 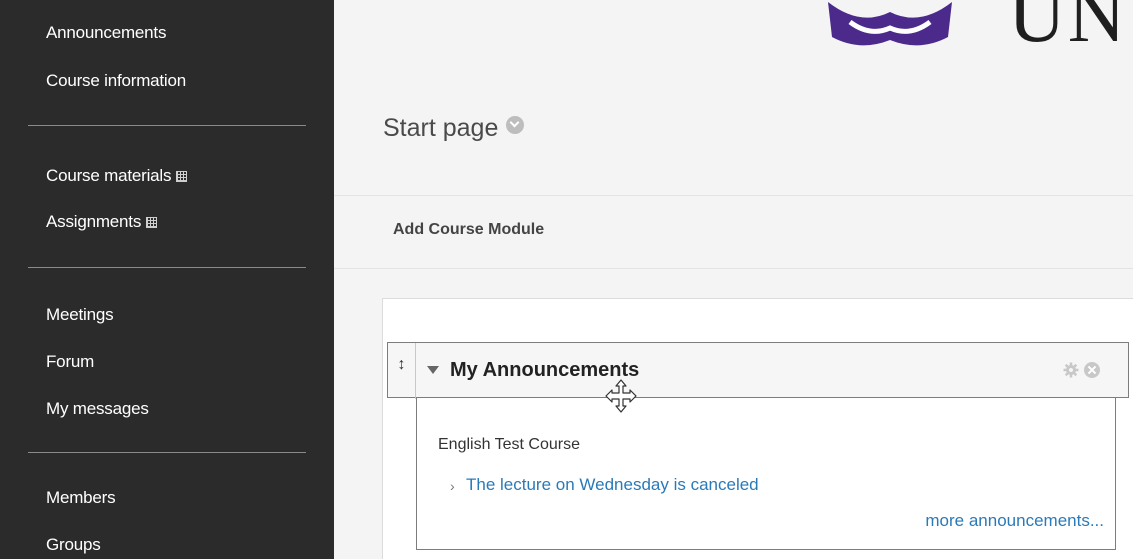 I want to click on sidebar-item-members: Members, so click(x=81, y=498).